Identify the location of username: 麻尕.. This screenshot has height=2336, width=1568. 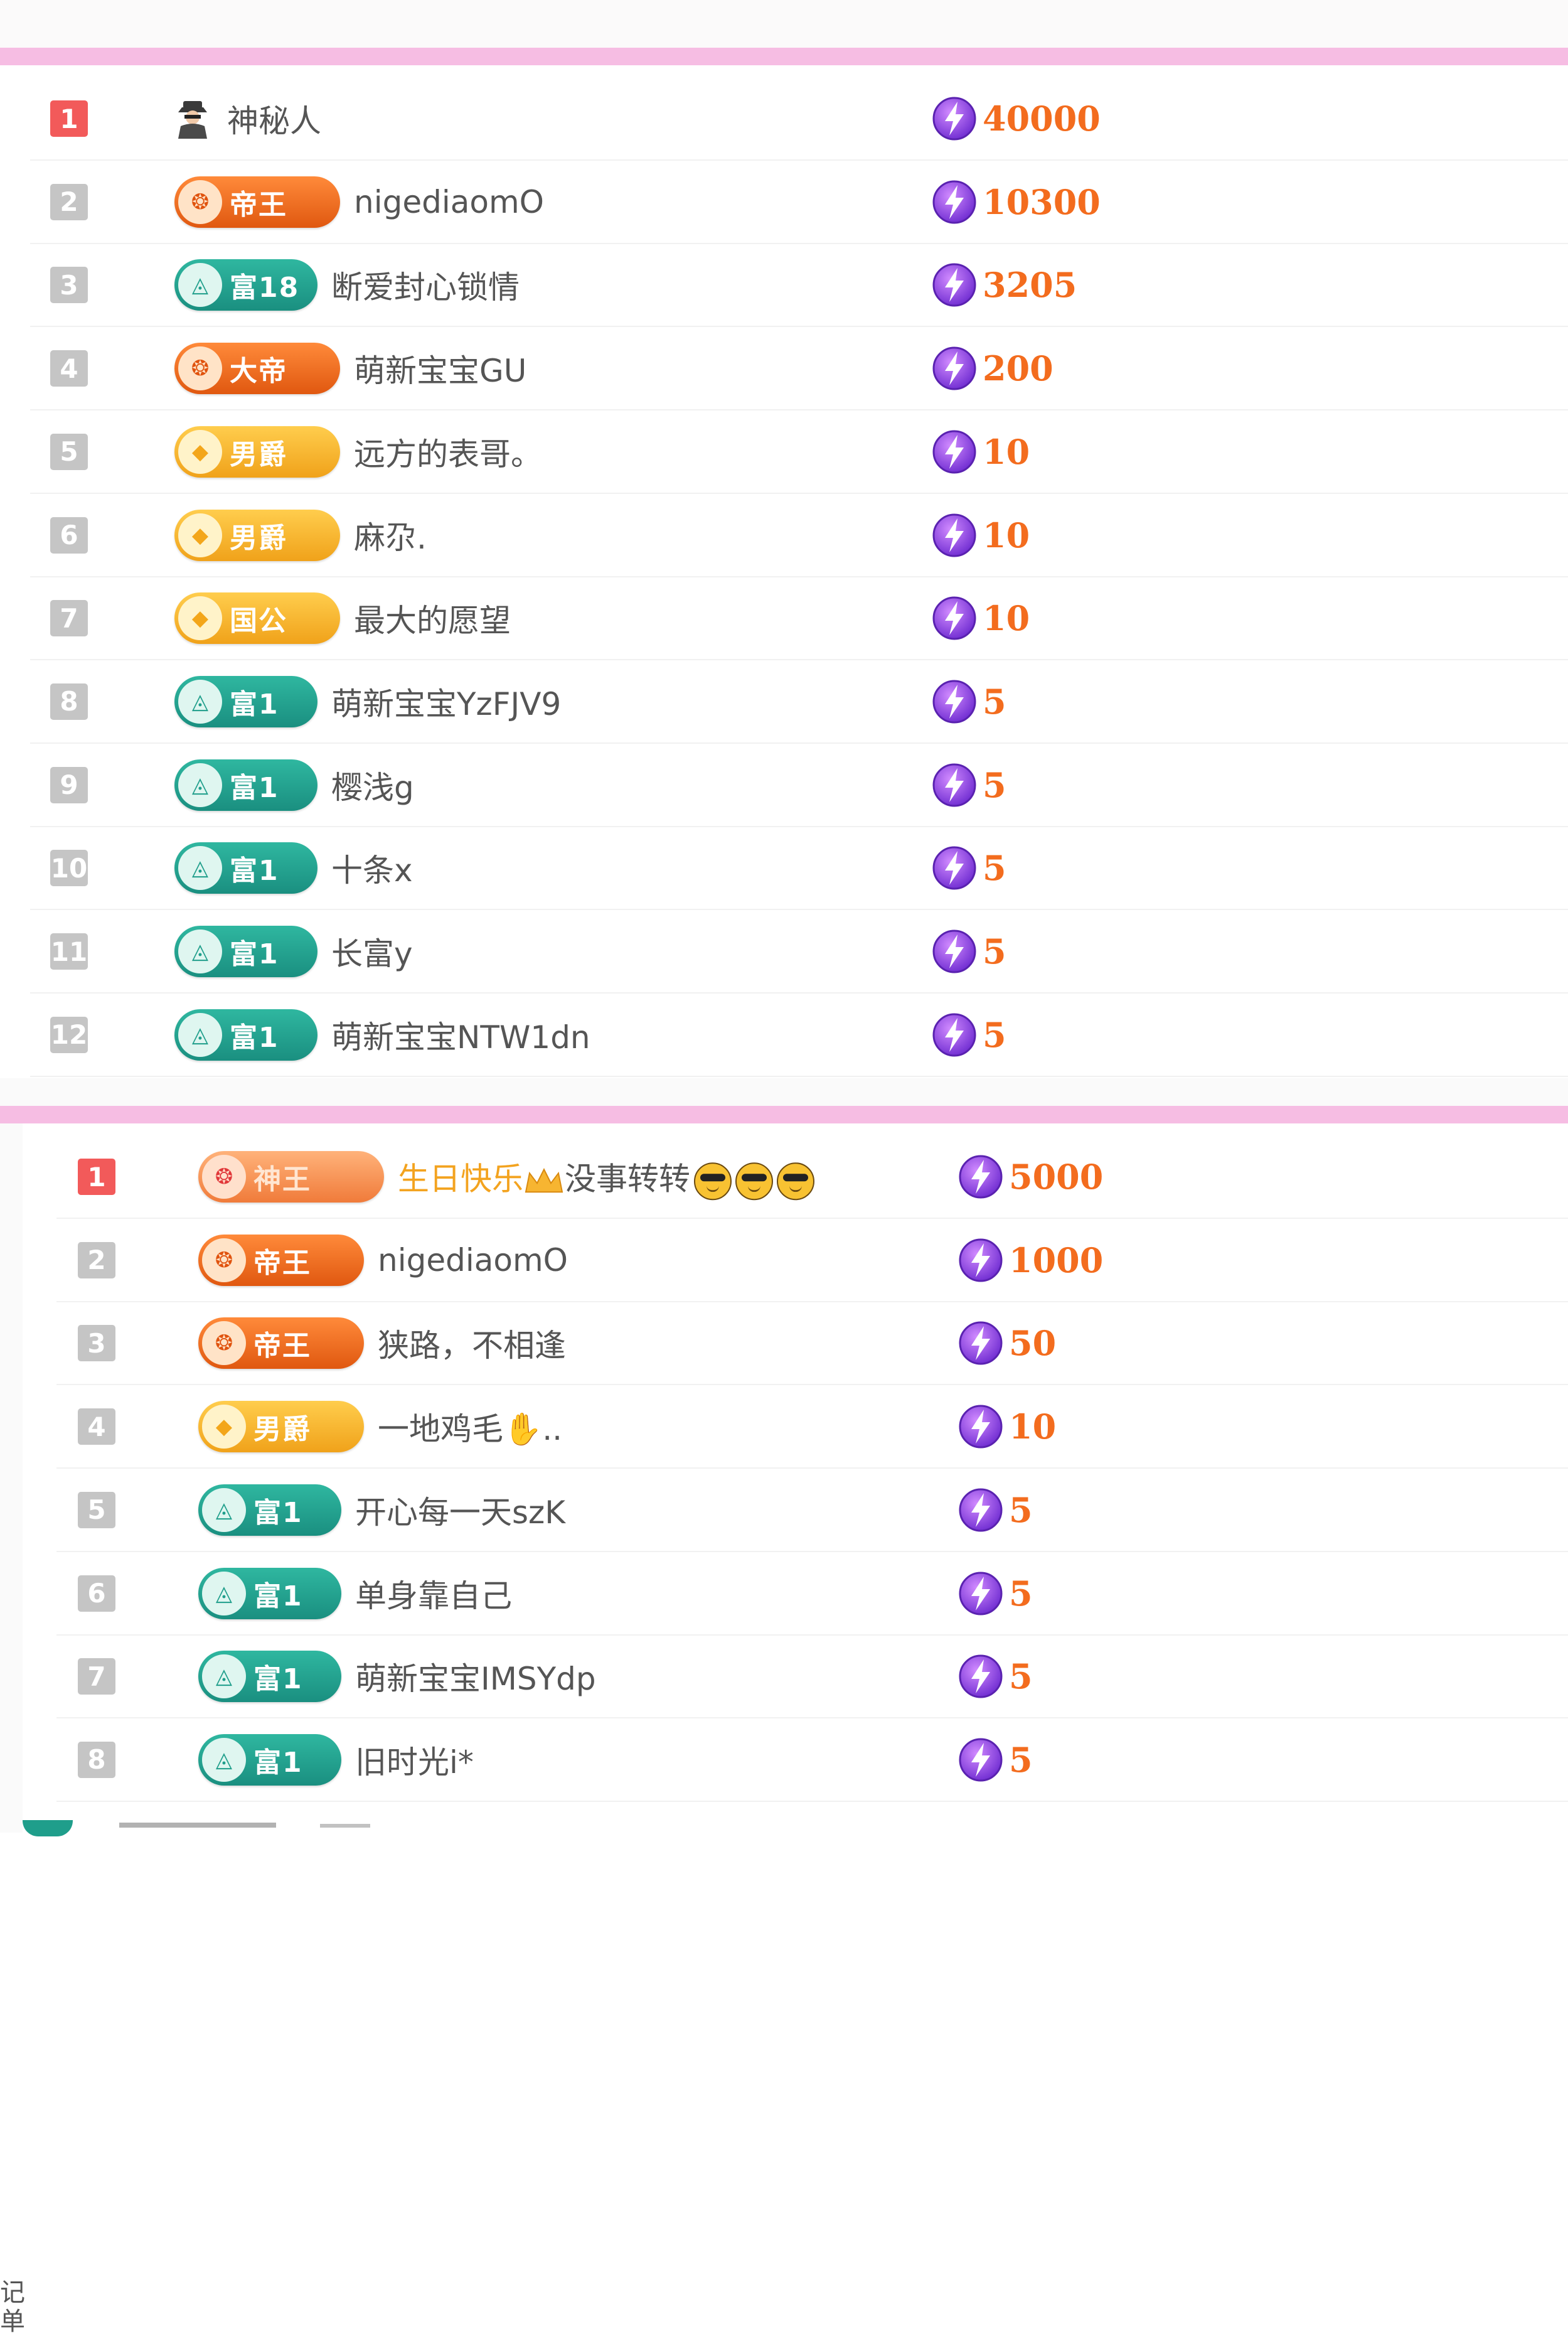
(390, 535).